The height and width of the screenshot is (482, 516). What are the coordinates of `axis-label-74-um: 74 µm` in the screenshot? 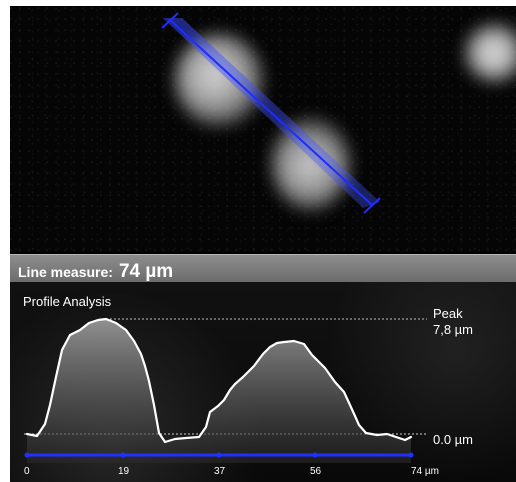 It's located at (425, 471).